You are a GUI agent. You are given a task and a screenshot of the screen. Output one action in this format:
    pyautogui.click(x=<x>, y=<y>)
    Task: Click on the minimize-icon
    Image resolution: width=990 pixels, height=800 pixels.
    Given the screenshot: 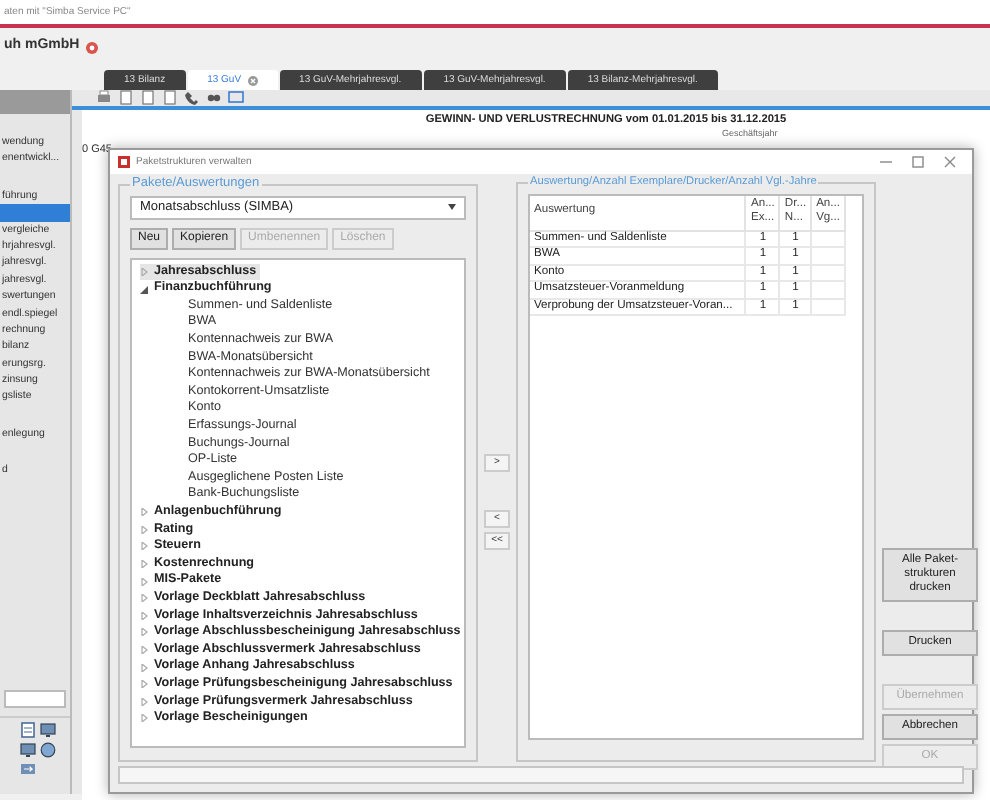 What is the action you would take?
    pyautogui.click(x=886, y=162)
    